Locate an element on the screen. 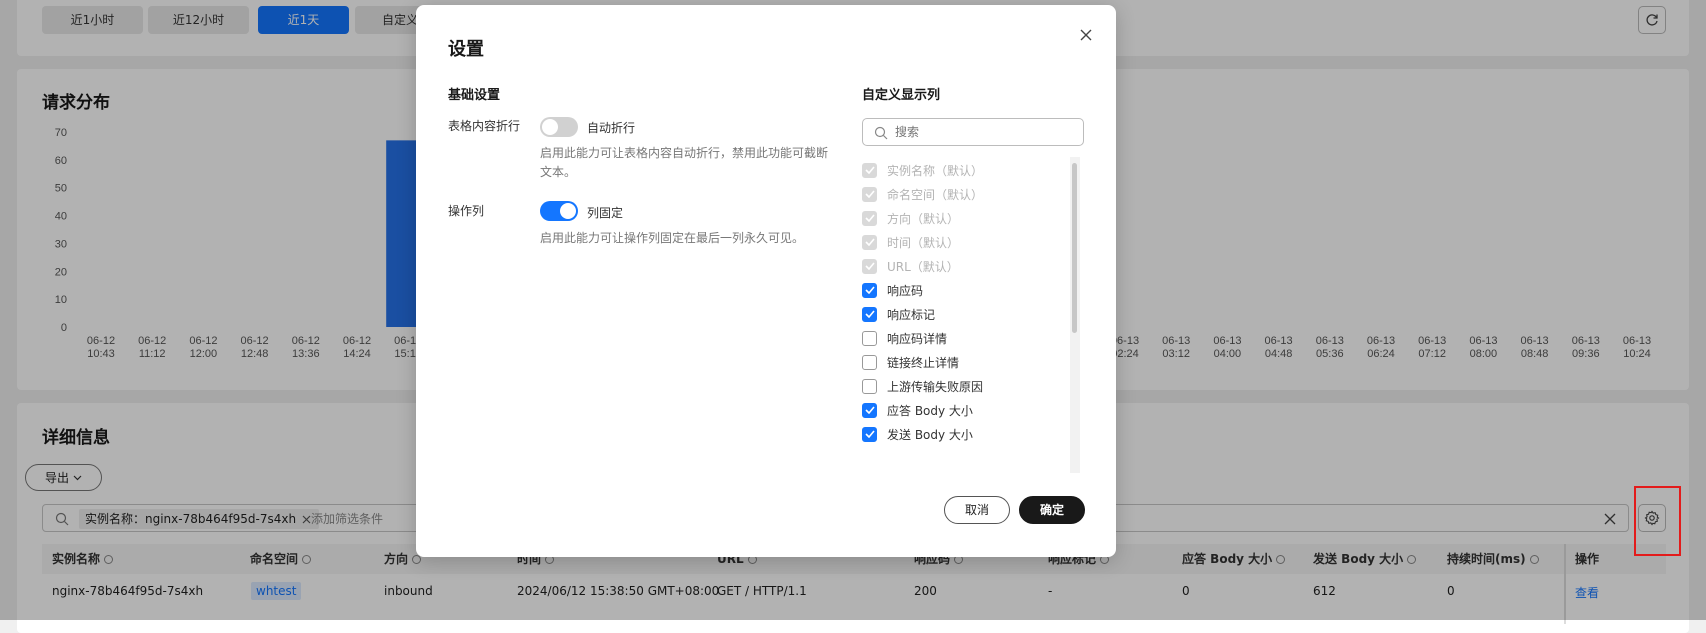  search-icon is located at coordinates (881, 133).